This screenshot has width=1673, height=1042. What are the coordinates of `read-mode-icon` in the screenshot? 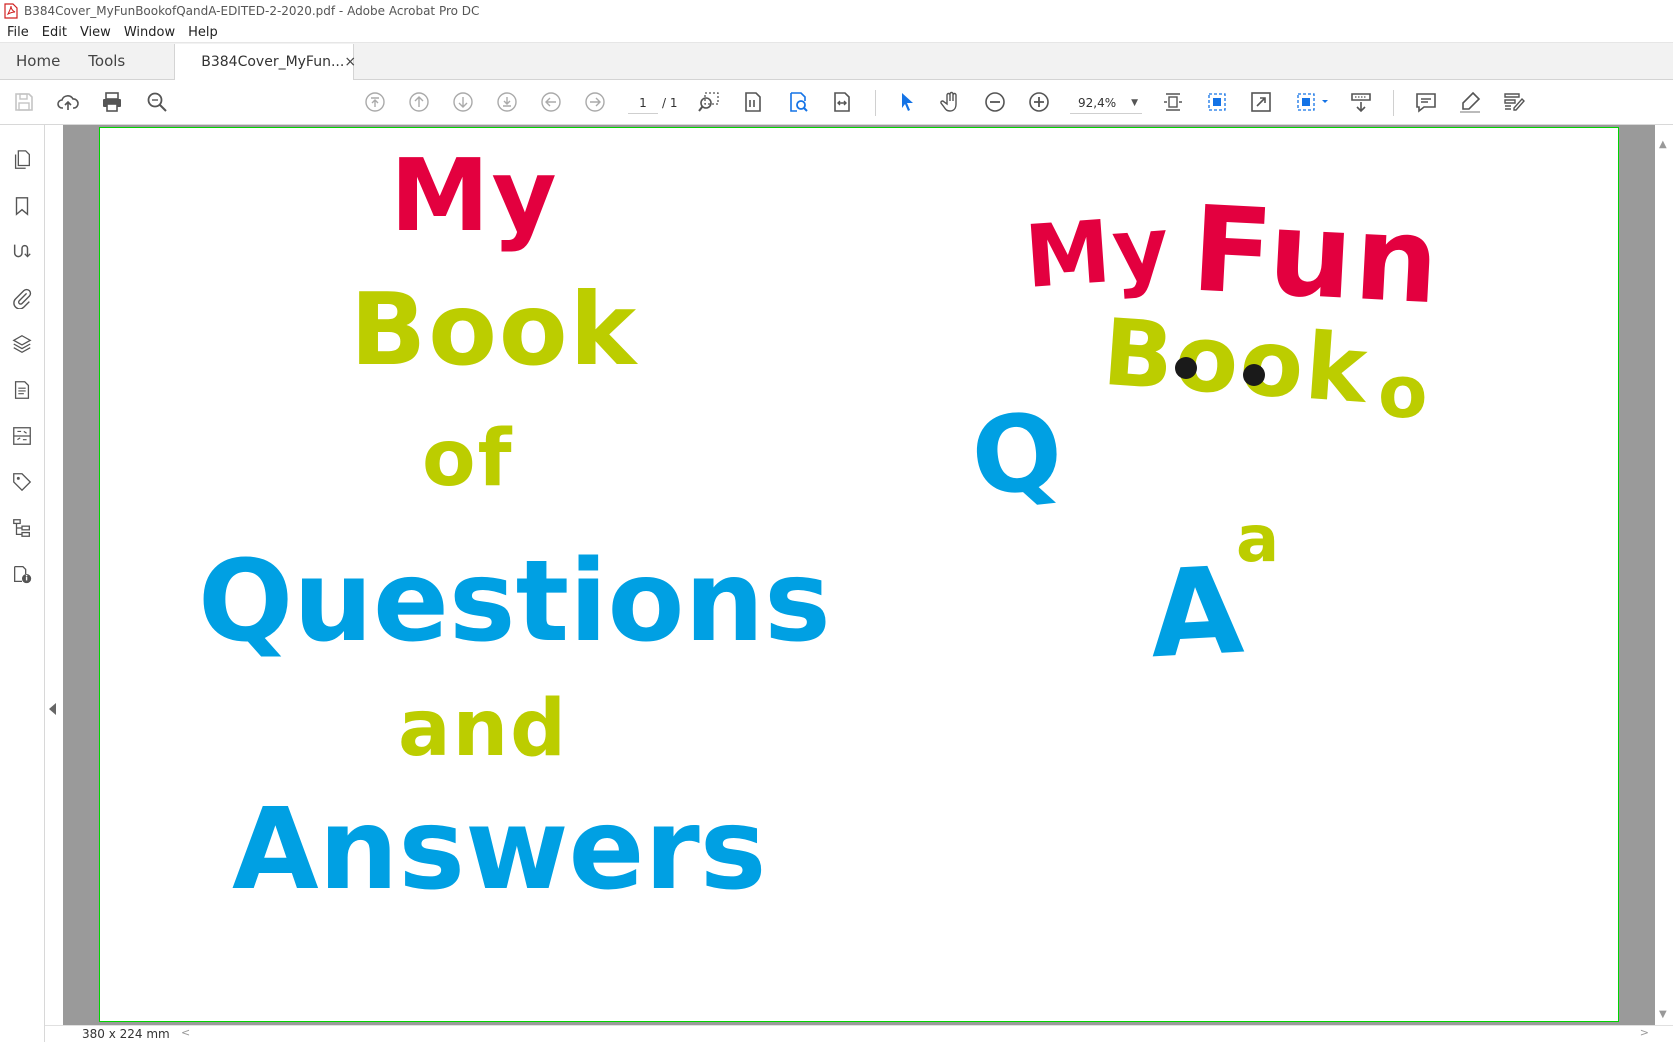 It's located at (1361, 102).